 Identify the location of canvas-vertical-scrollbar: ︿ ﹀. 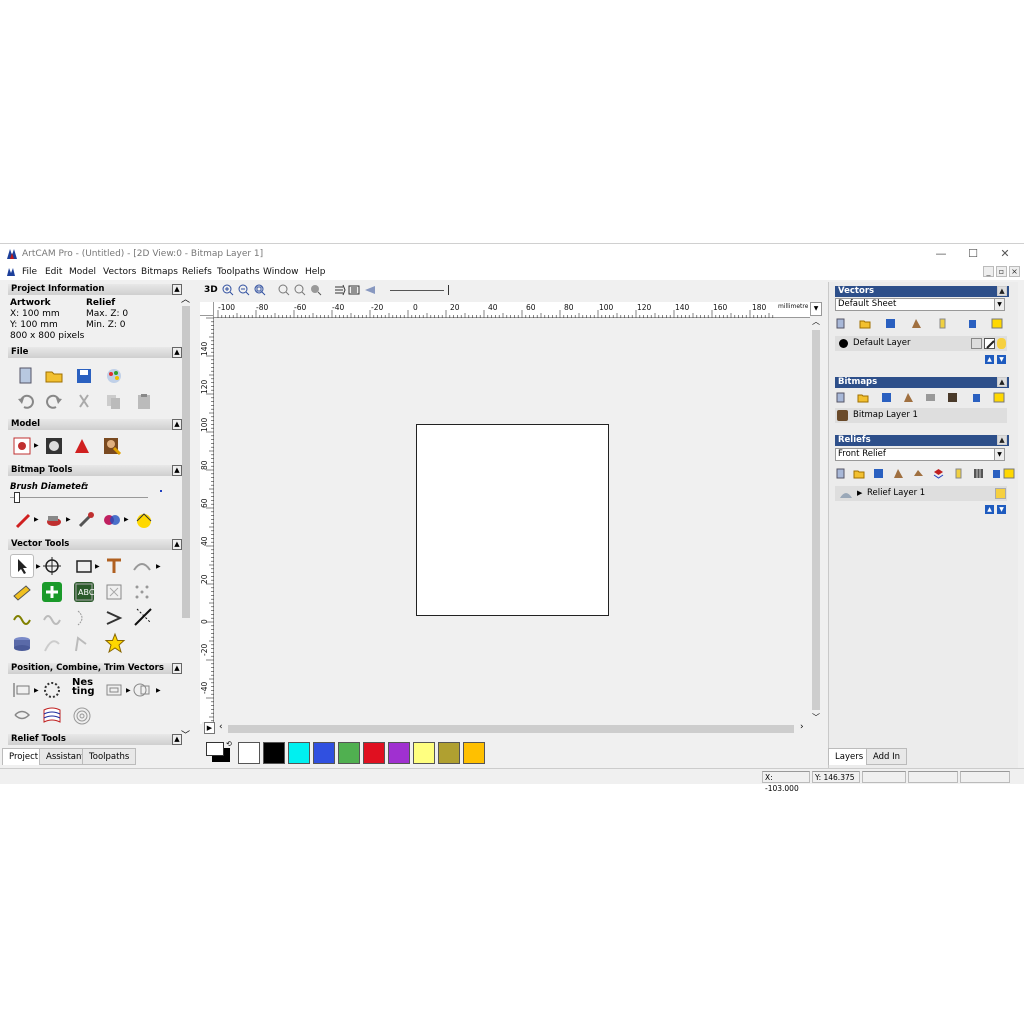
(816, 520).